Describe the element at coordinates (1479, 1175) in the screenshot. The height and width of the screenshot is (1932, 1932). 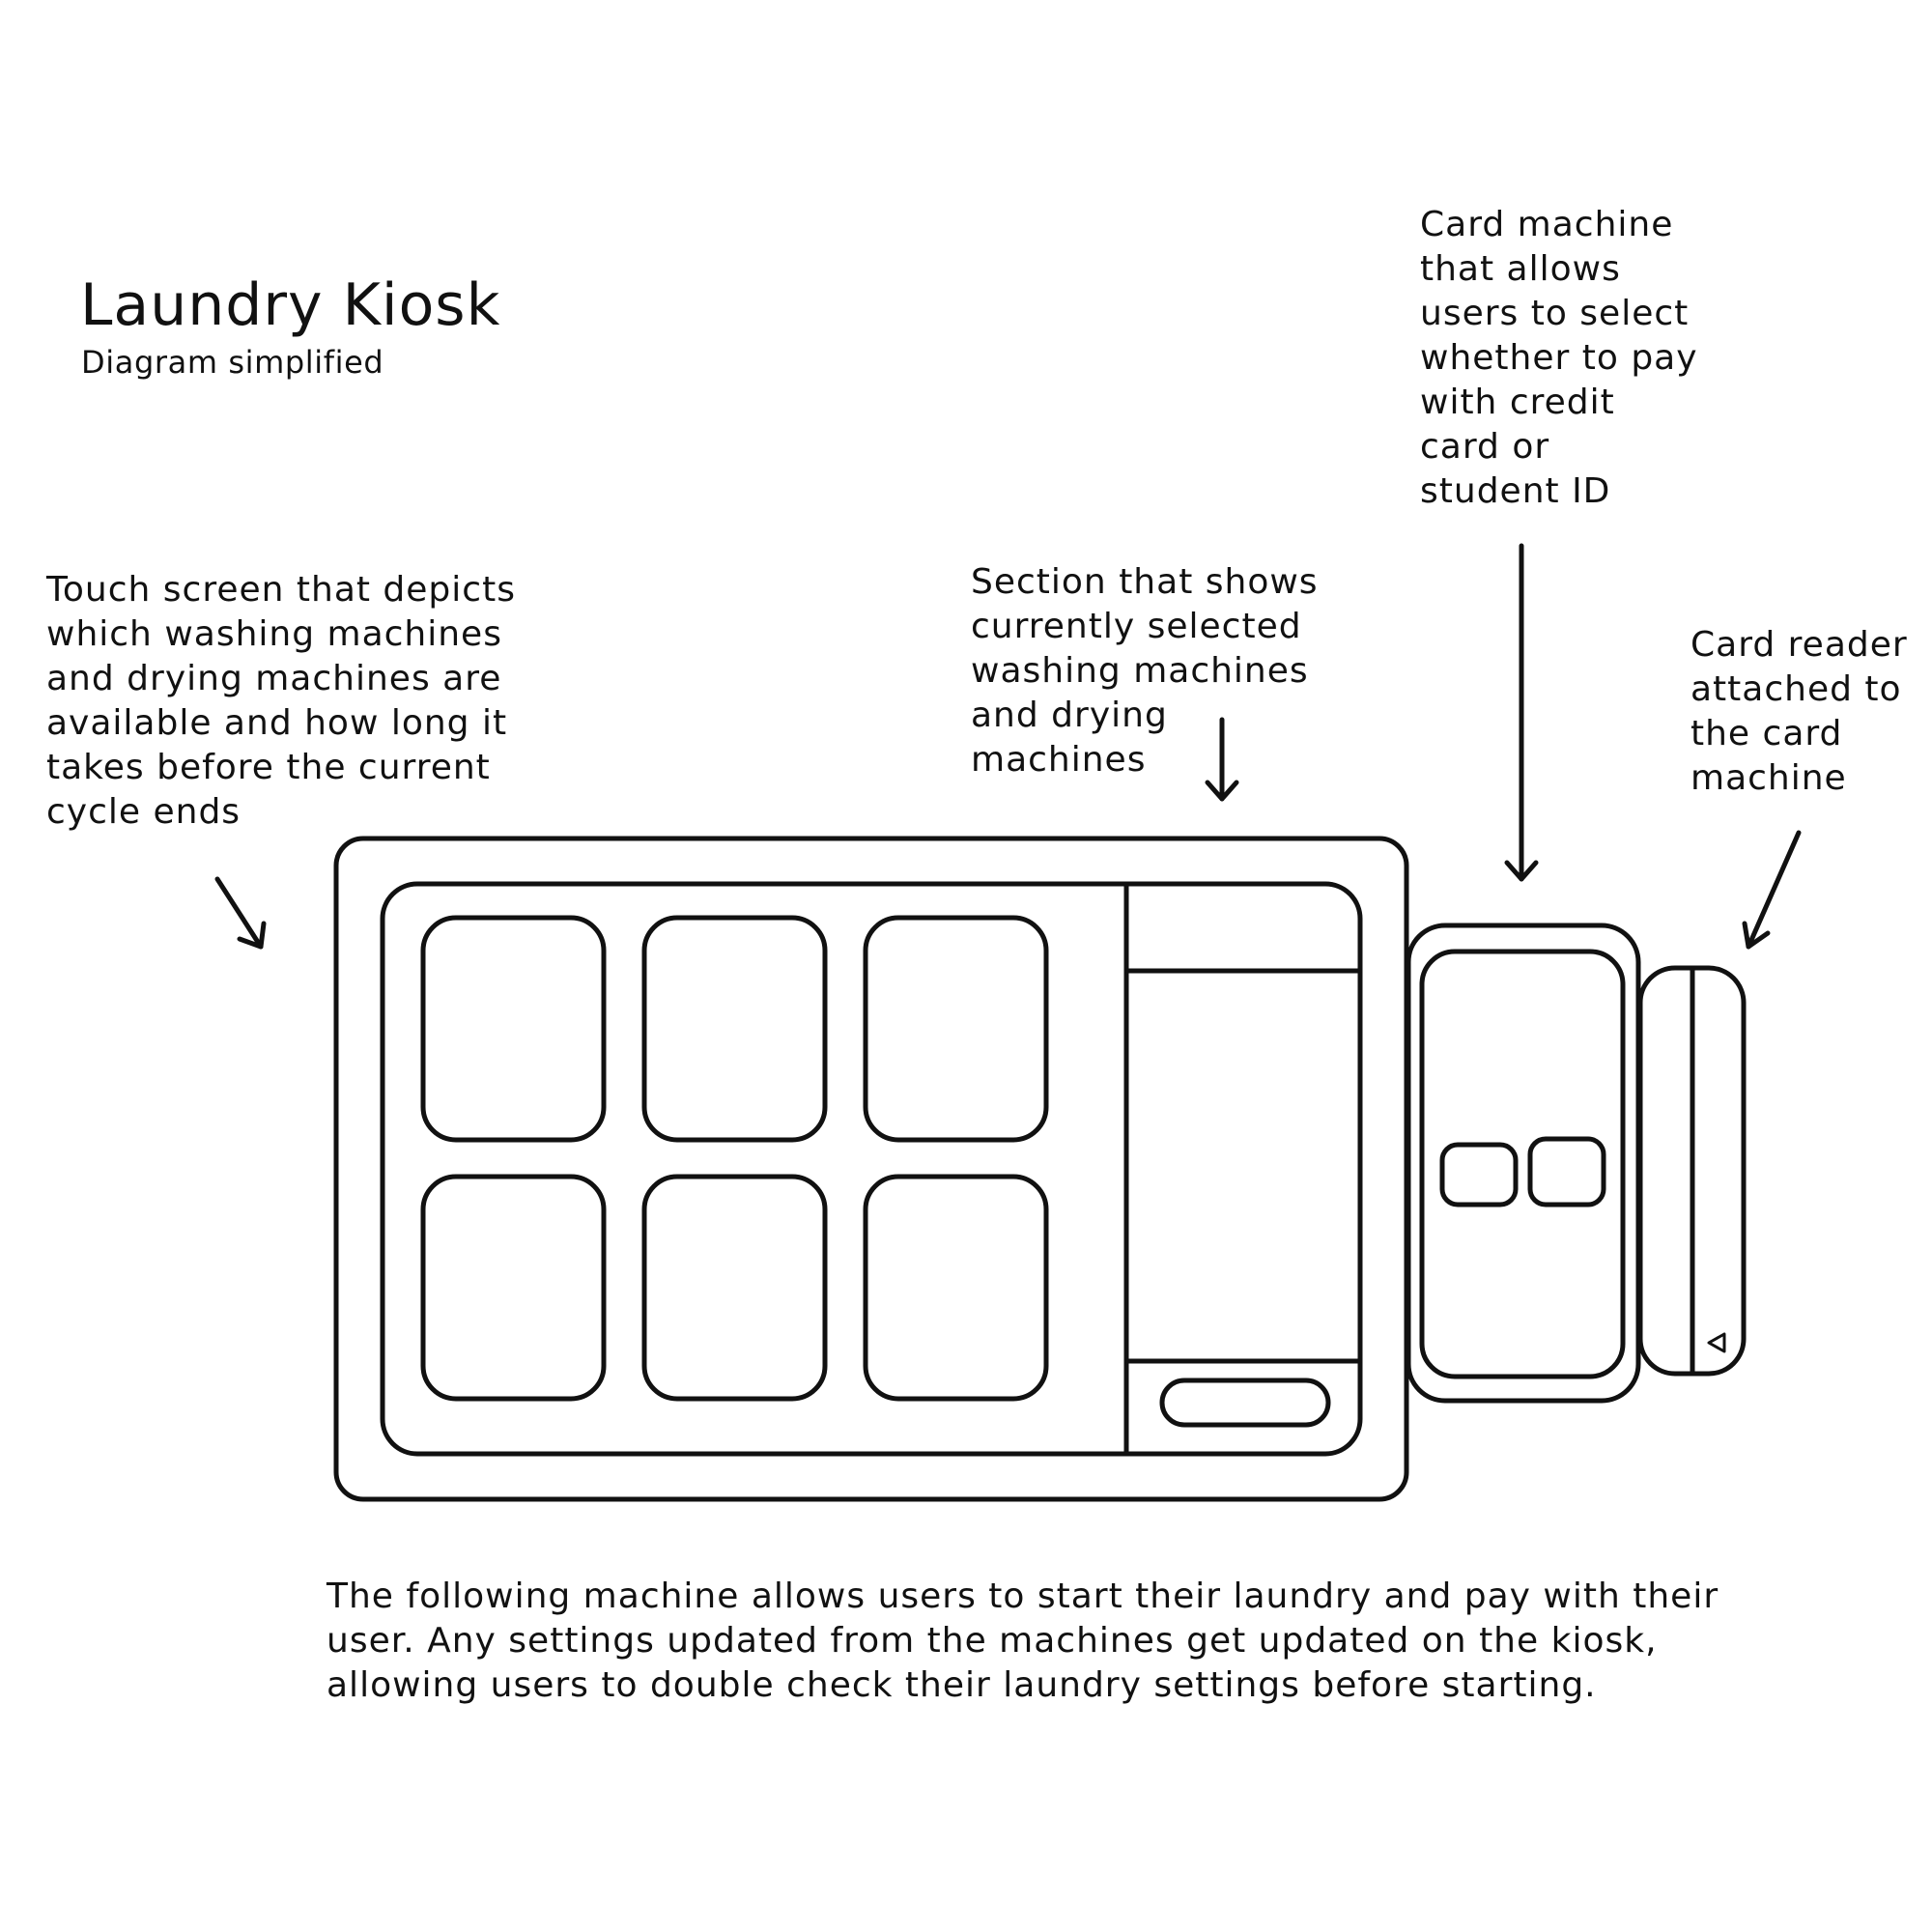
I see `credit-card-button` at that location.